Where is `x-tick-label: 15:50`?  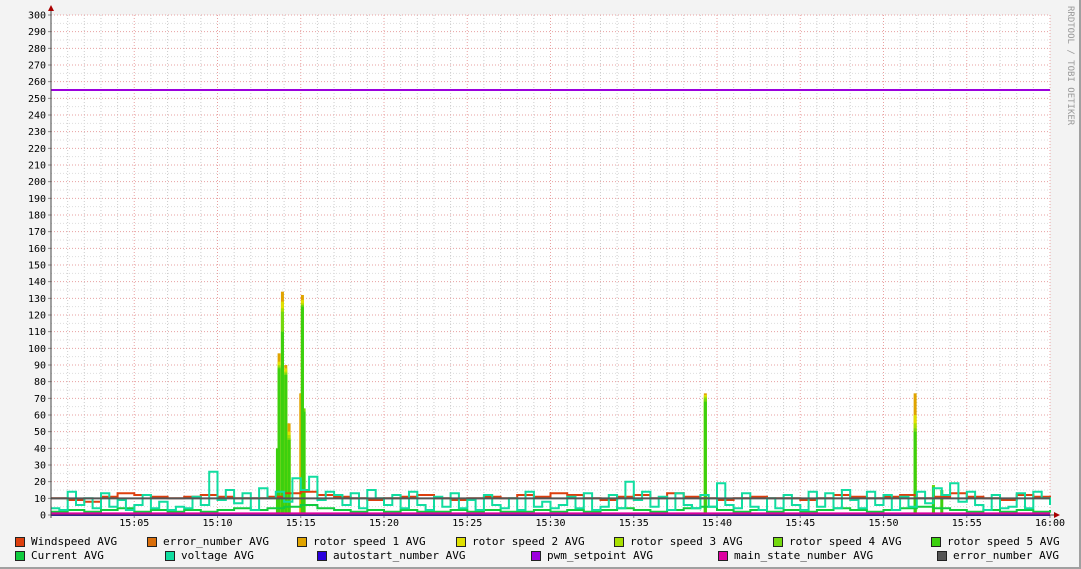
x-tick-label: 15:50 is located at coordinates (883, 523).